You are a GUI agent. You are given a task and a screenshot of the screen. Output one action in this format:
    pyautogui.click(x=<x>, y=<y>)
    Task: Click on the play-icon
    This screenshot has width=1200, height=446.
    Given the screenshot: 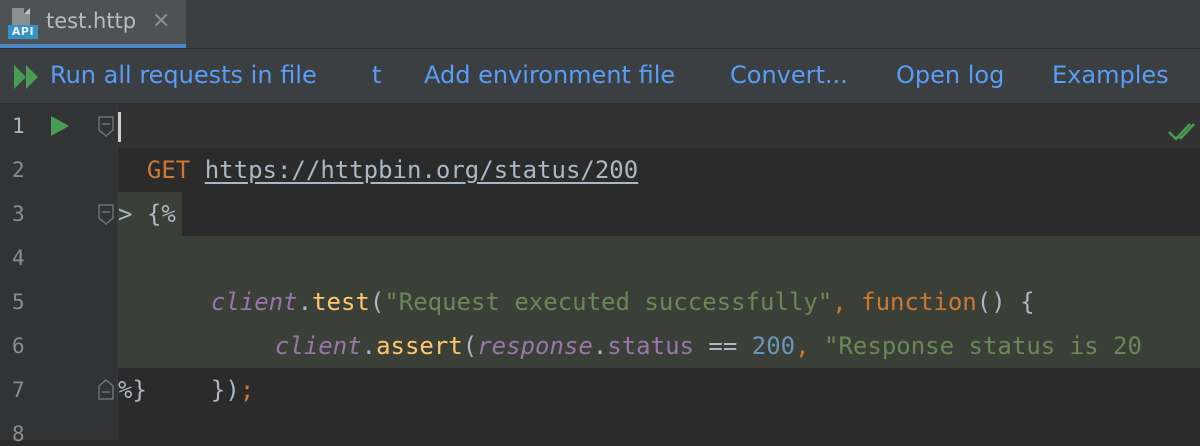 What is the action you would take?
    pyautogui.click(x=60, y=126)
    